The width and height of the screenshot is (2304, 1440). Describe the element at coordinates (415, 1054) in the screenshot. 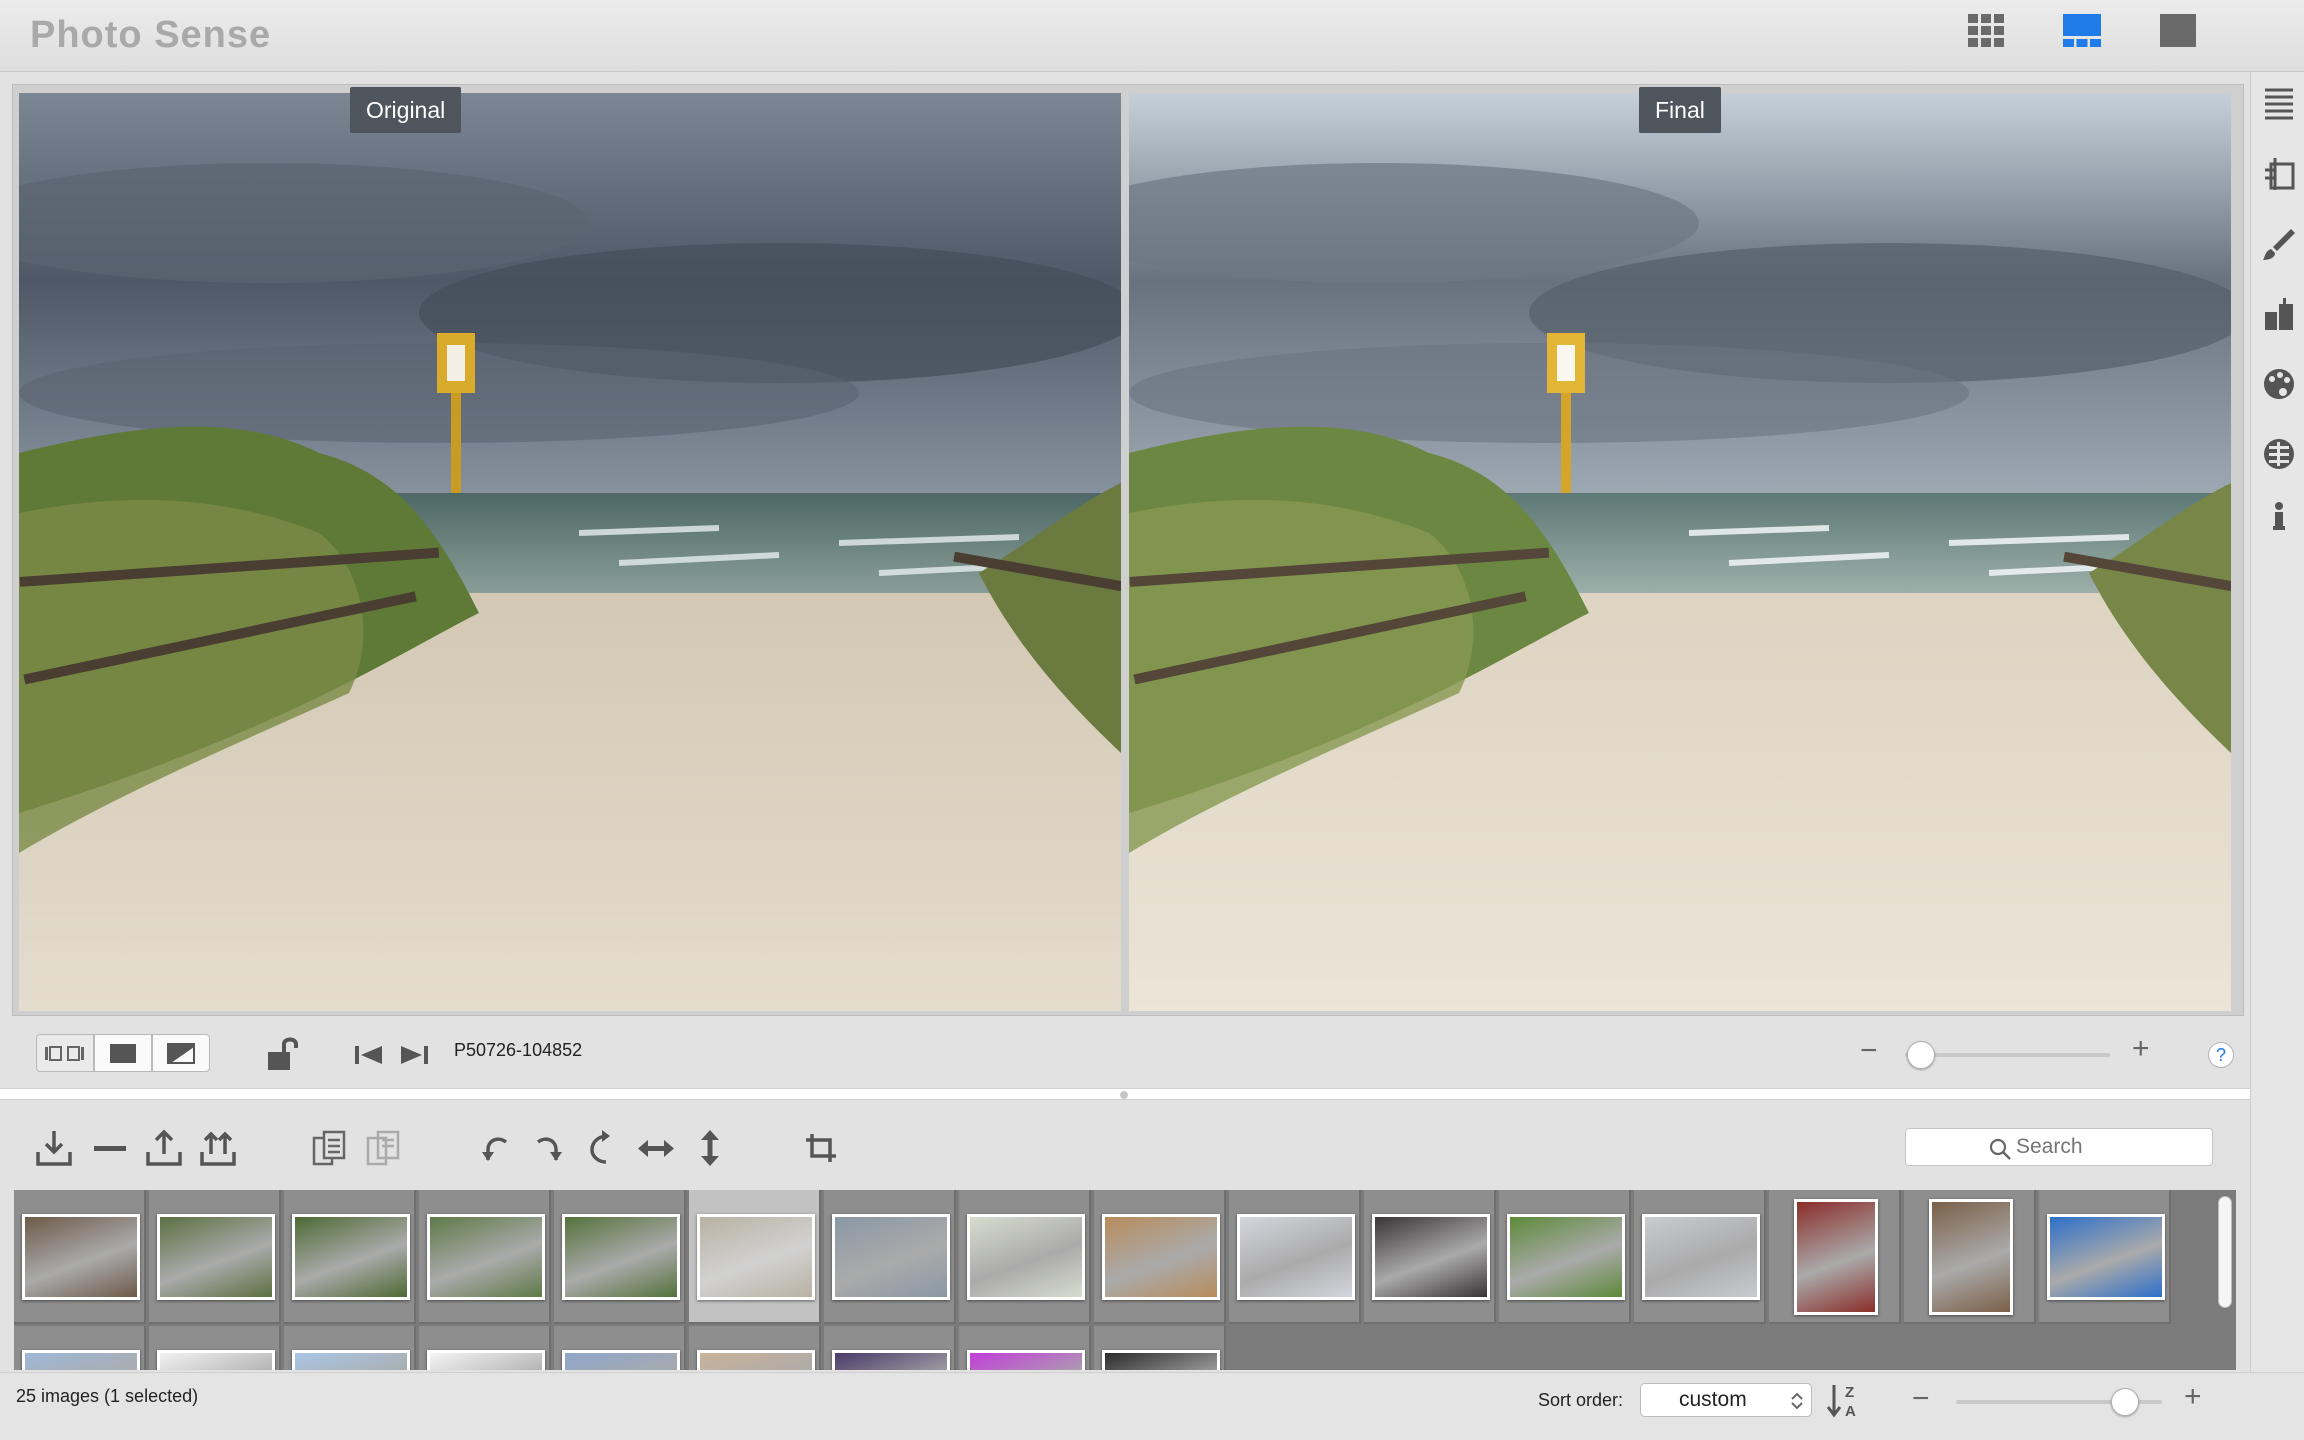

I see `next-image-button` at that location.